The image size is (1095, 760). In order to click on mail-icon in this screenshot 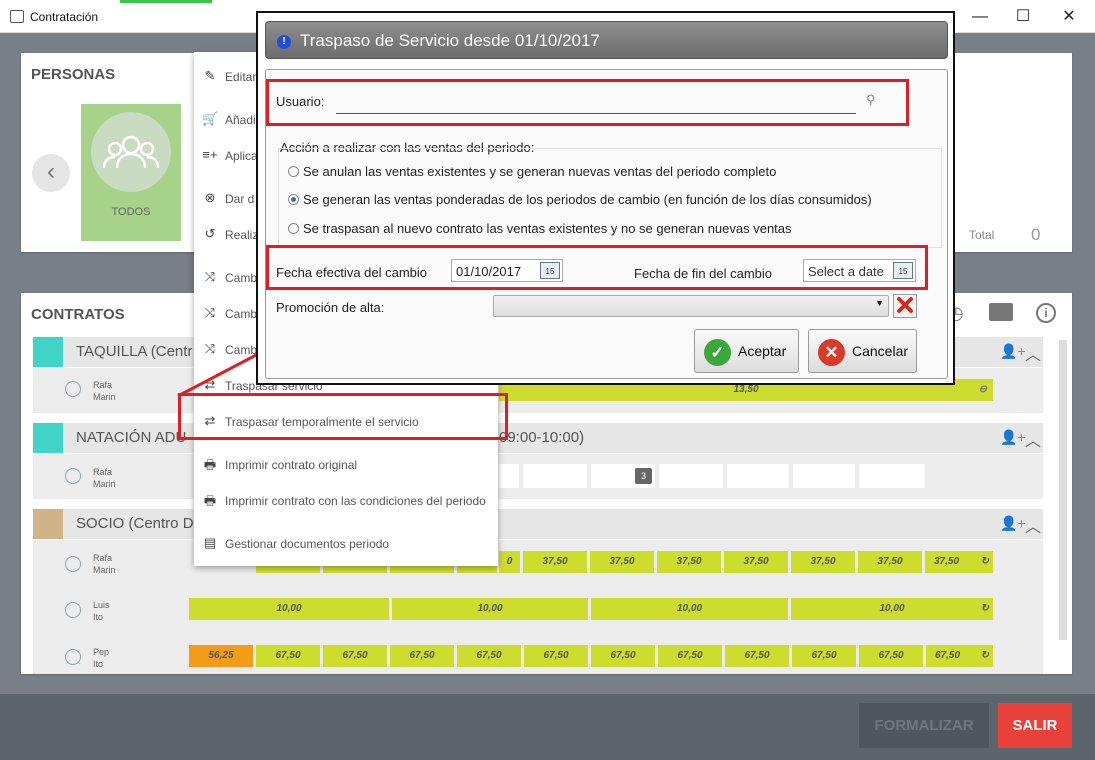, I will do `click(1001, 312)`.